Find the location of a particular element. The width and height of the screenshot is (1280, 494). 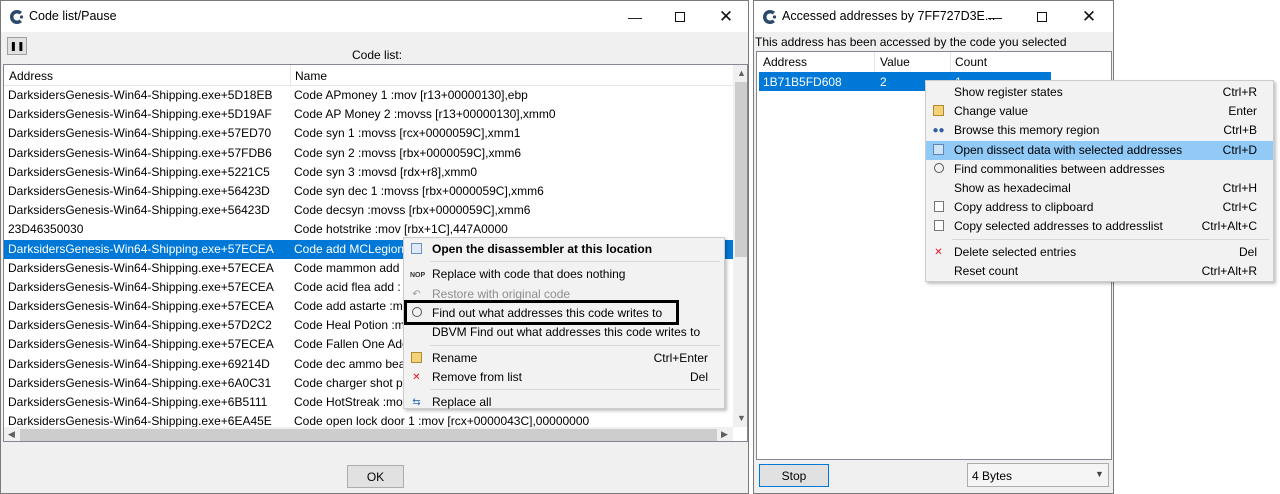

menu-item-shortcut: Ctrl+H is located at coordinates (1239, 188).